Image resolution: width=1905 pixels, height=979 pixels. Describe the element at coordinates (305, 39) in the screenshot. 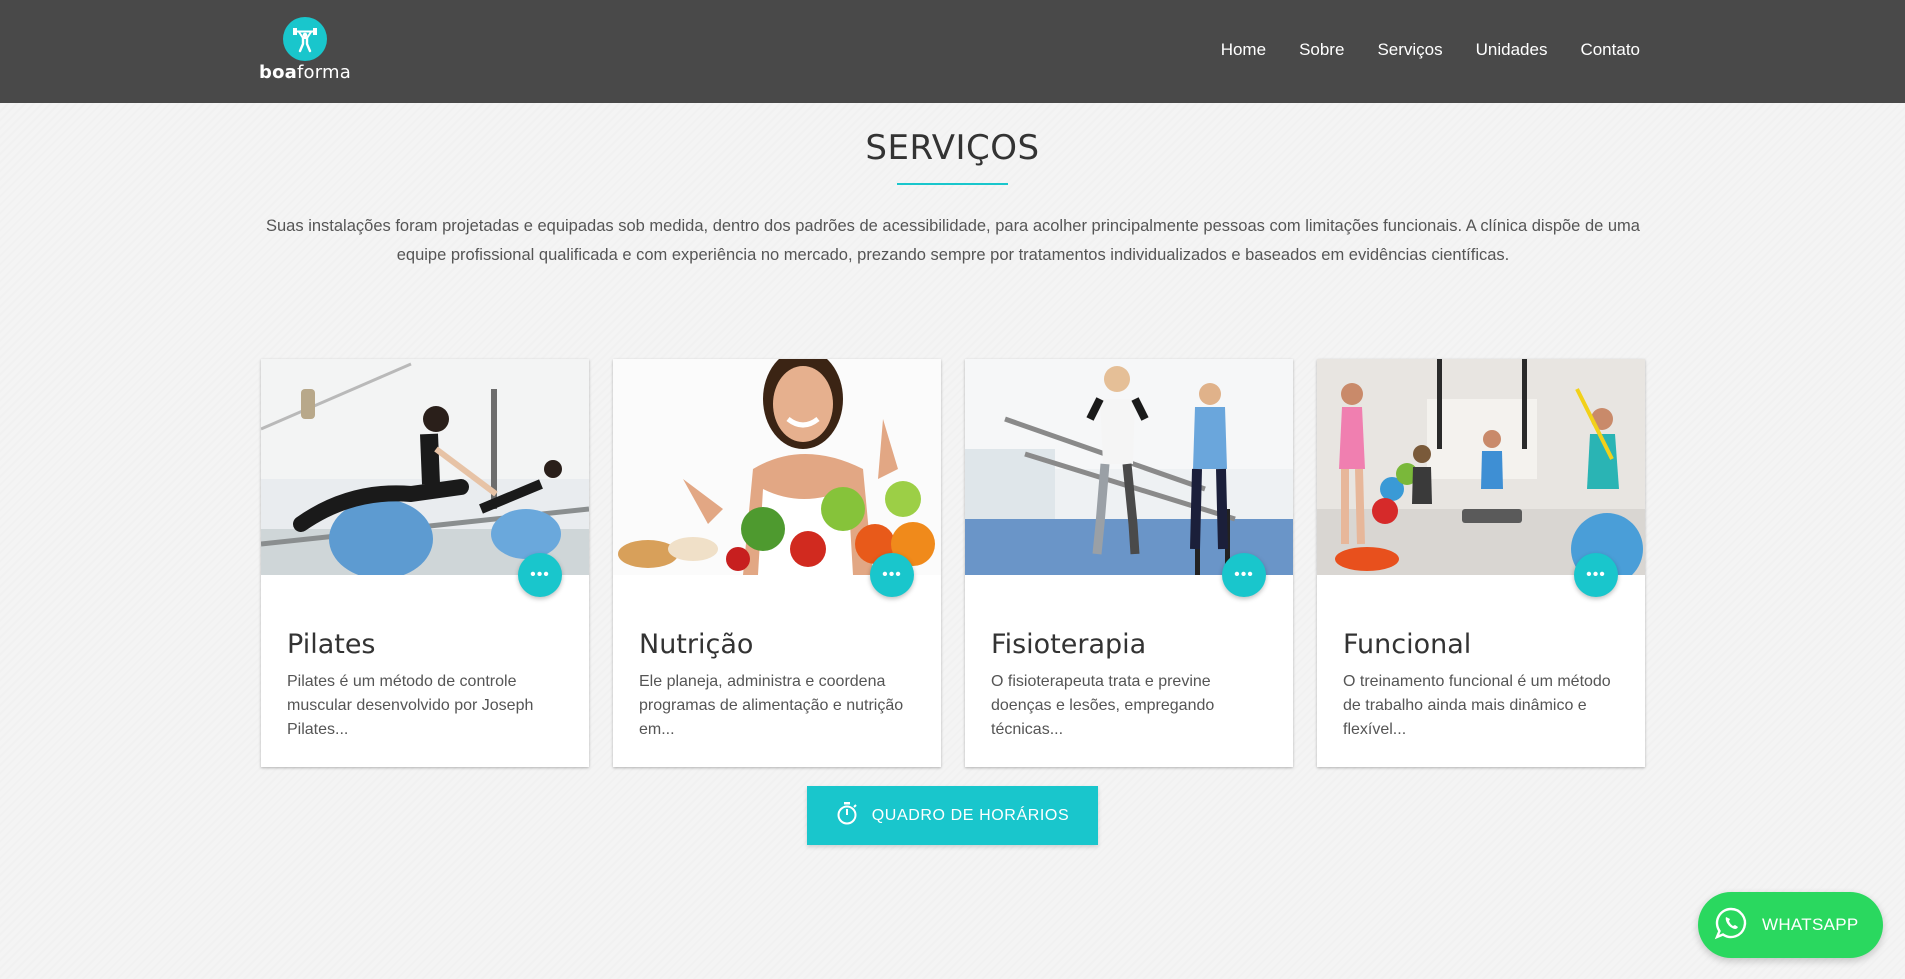

I see `weightlifter-icon` at that location.